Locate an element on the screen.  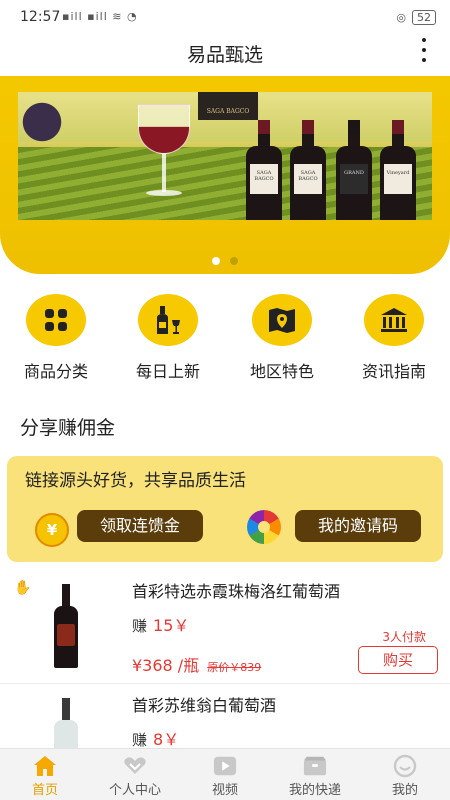
play-icon is located at coordinates (225, 766).